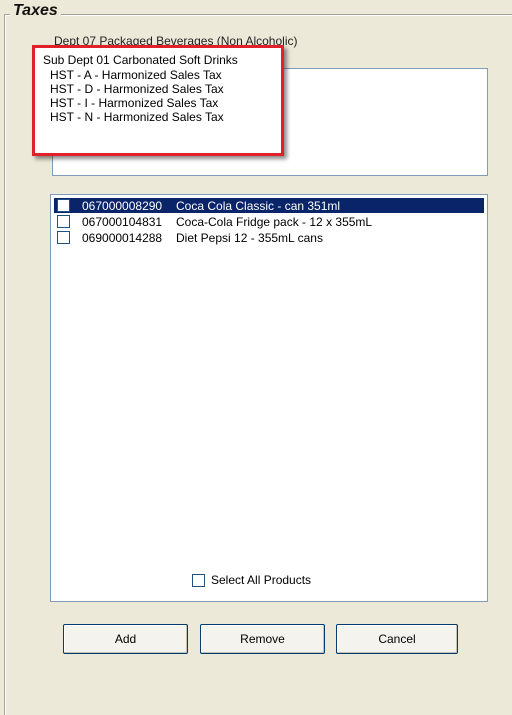 The image size is (512, 715). I want to click on tax-item: HST - D - Harmonized Sales Tax, so click(137, 89).